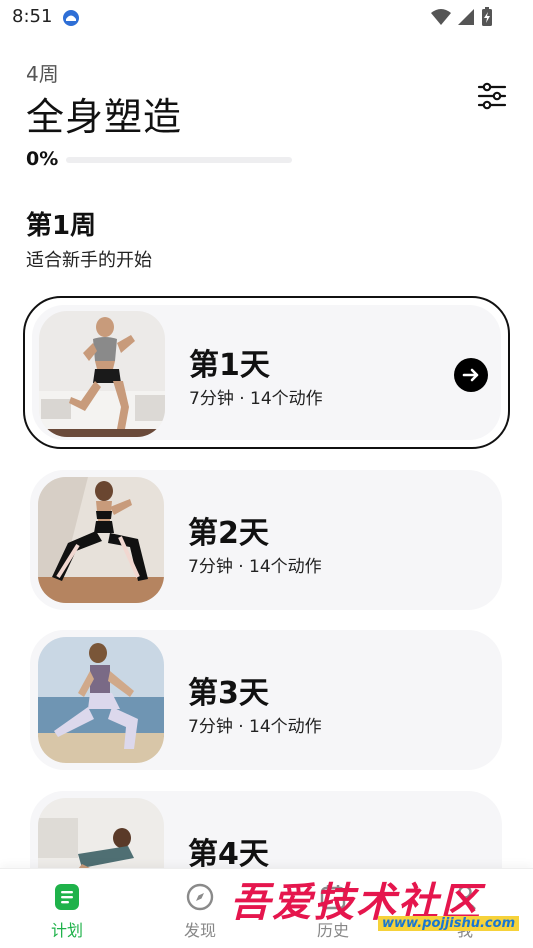 Image resolution: width=533 pixels, height=948 pixels. I want to click on day-card-2: 第2天 7分钟 · 14个动作, so click(266, 540).